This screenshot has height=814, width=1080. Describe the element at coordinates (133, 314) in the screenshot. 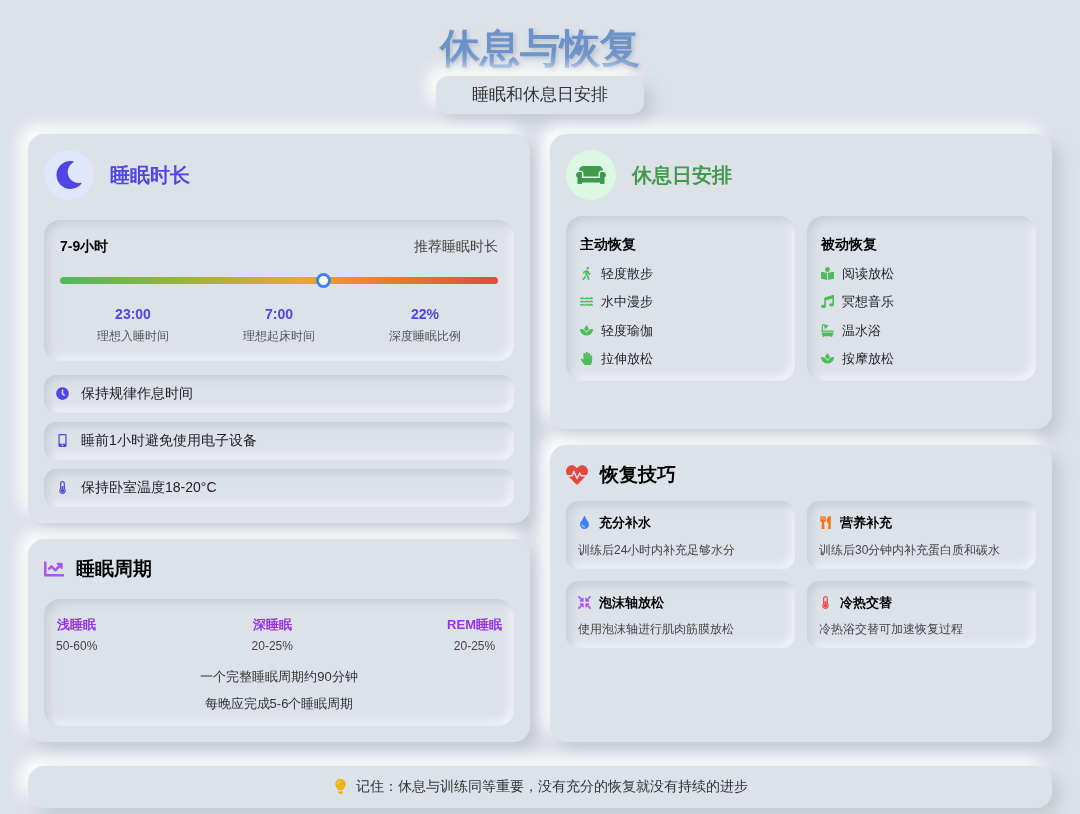

I see `stat-value: 23:00` at that location.